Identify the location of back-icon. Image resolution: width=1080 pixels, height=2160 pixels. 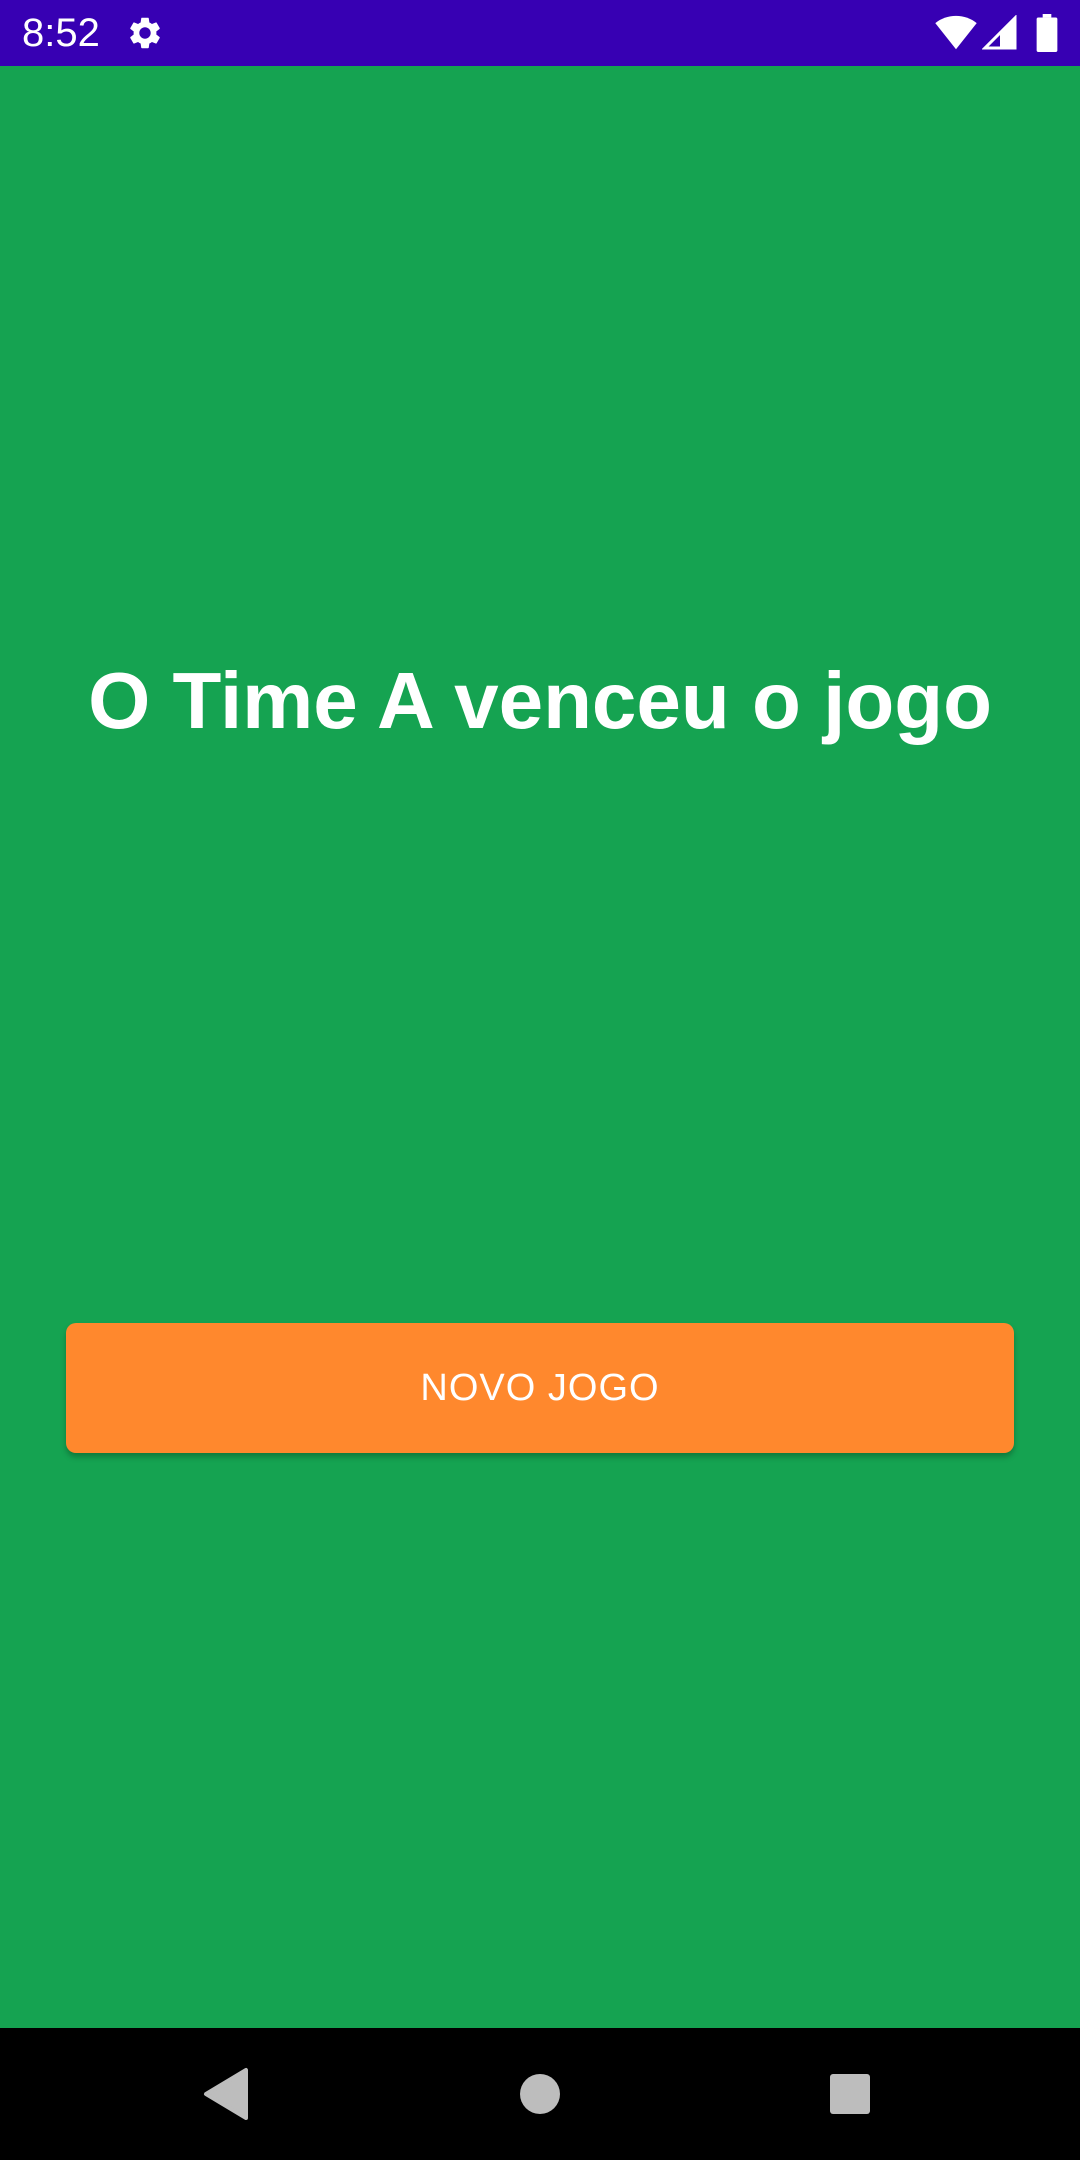
(226, 2094).